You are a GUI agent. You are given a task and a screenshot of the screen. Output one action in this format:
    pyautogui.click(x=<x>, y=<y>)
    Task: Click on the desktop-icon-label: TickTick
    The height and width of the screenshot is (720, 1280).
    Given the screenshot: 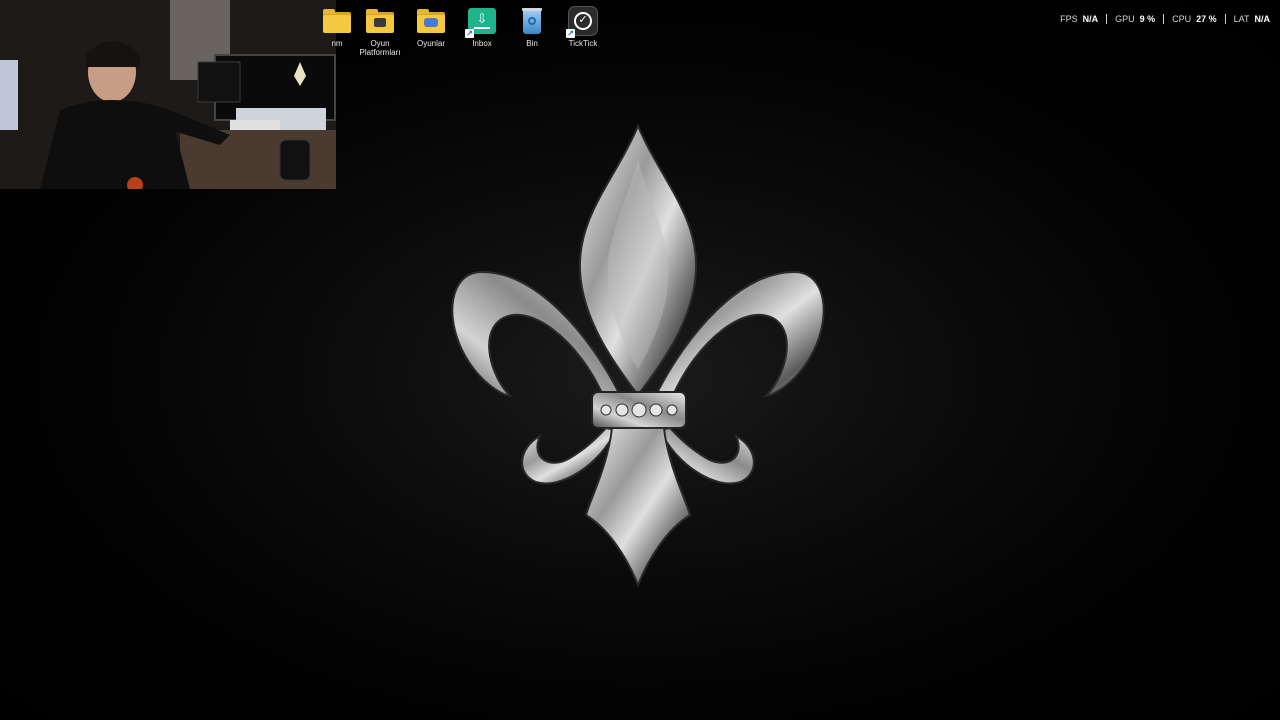 What is the action you would take?
    pyautogui.click(x=583, y=43)
    